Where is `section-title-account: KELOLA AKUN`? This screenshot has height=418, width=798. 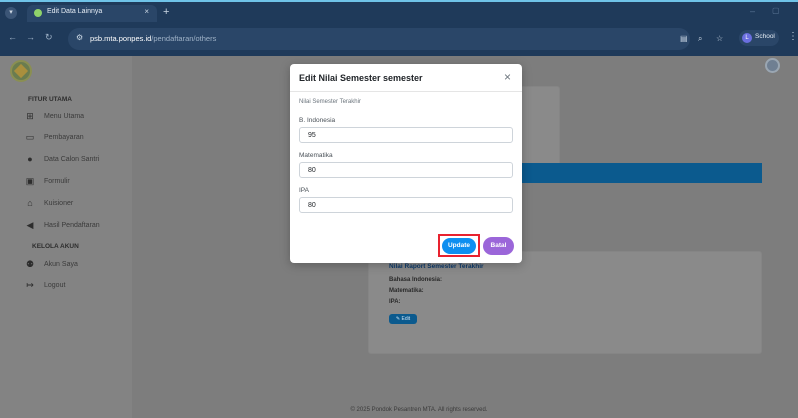 section-title-account: KELOLA AKUN is located at coordinates (55, 246).